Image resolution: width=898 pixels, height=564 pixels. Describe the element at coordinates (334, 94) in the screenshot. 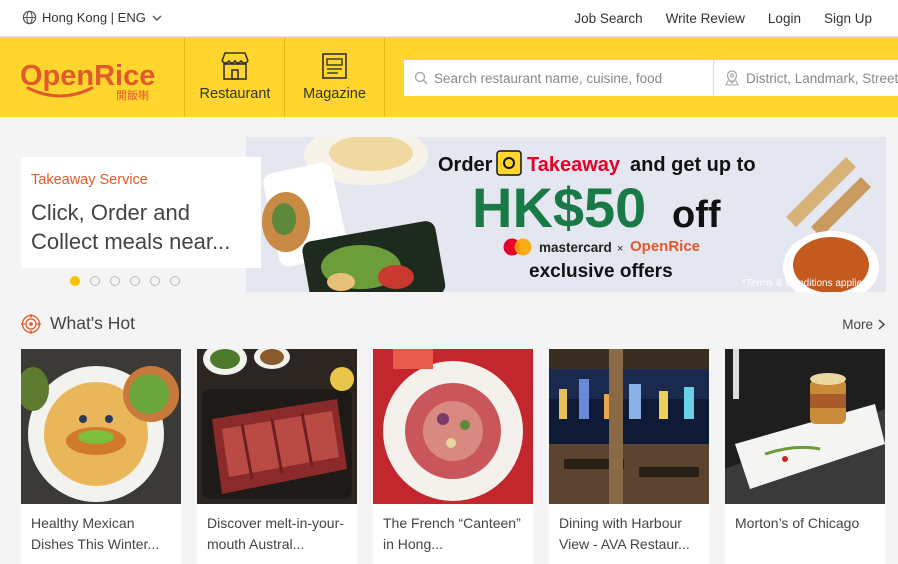

I see `nav-magazine-label: Magazine` at that location.